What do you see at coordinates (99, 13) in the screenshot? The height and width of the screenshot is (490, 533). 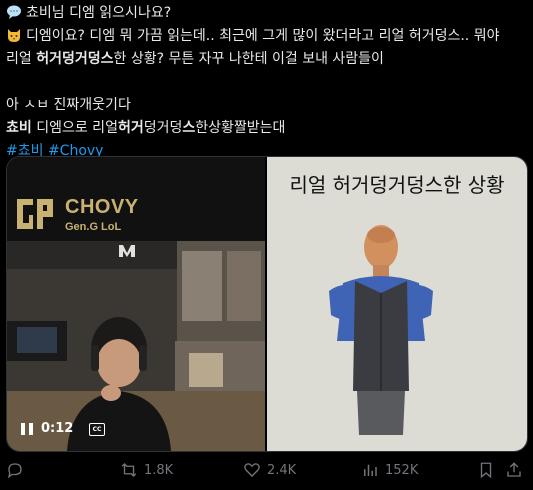 I see `tweet-line-1-text: 쵸비님 디엠 읽으시나요?` at bounding box center [99, 13].